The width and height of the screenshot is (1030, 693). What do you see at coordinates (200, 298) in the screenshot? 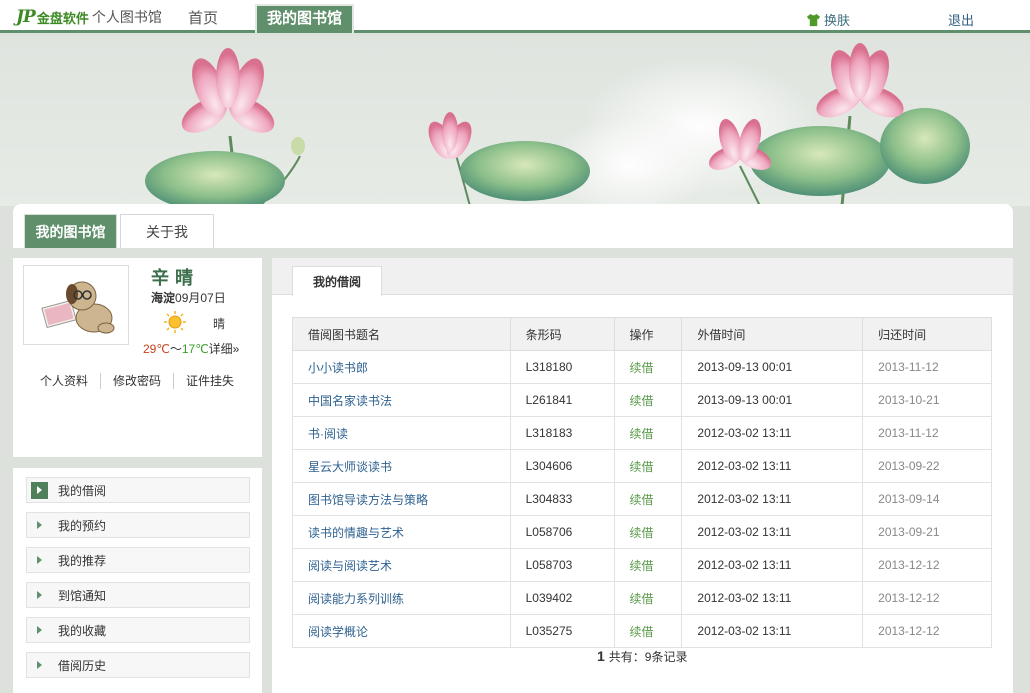
I see `weather-date: 09月07日` at bounding box center [200, 298].